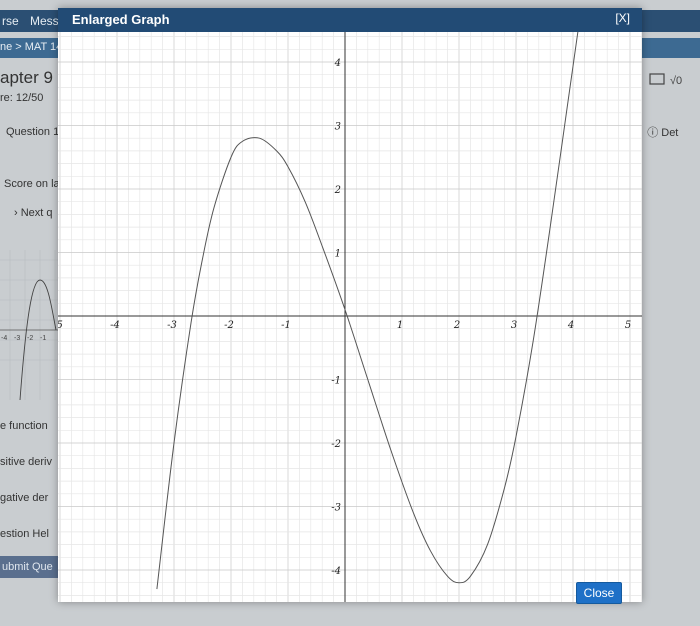  I want to click on info-icon: ⓘ, so click(652, 133).